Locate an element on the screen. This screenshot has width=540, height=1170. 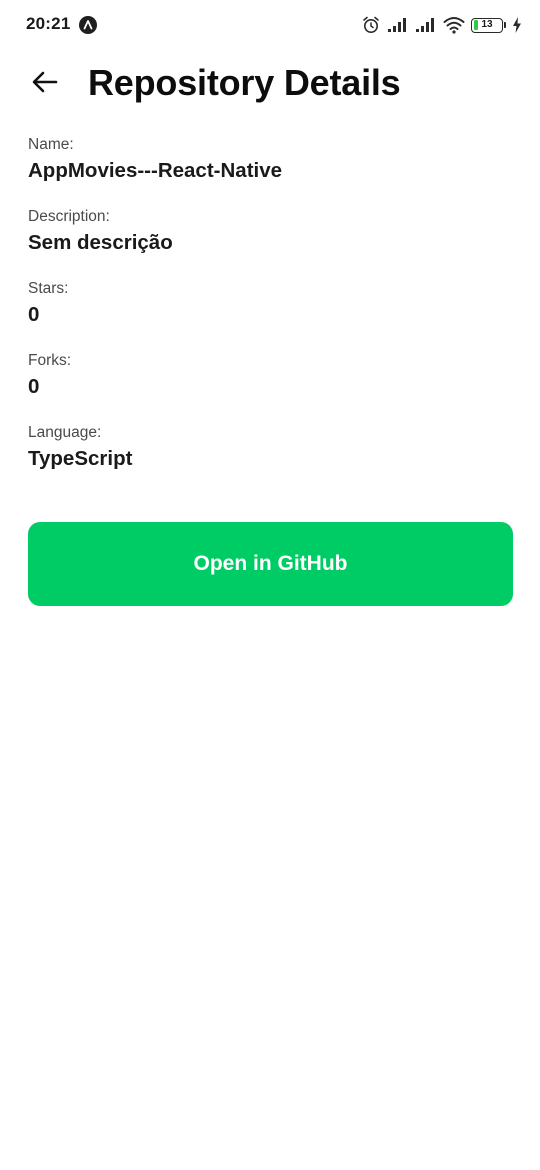
battery-icon: 13 is located at coordinates (487, 25).